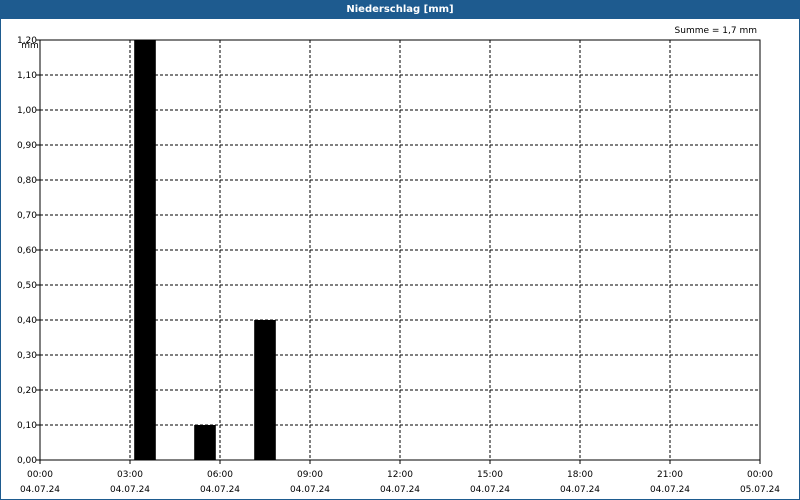 The width and height of the screenshot is (800, 500). What do you see at coordinates (27, 181) in the screenshot?
I see `y-tick-label: 0,80` at bounding box center [27, 181].